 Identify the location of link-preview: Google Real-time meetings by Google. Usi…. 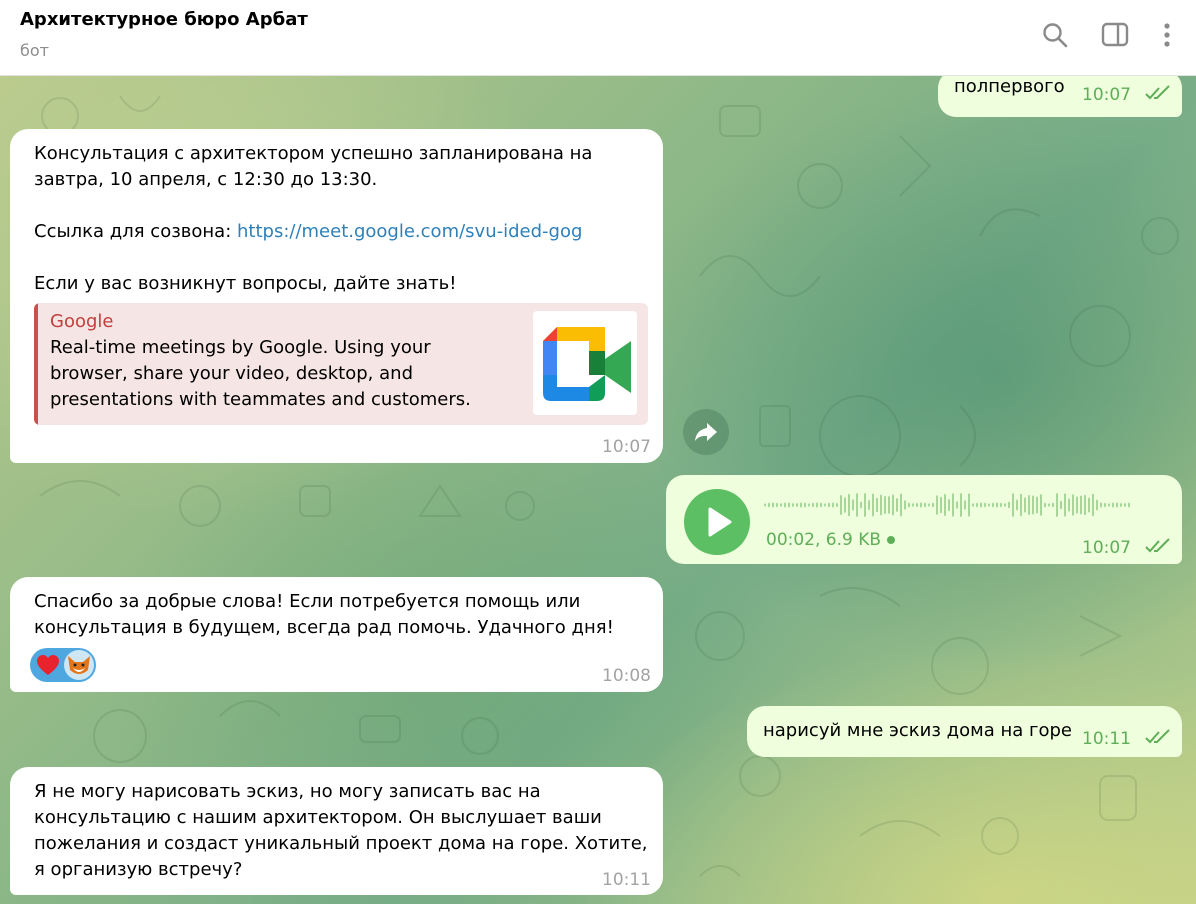
(341, 364).